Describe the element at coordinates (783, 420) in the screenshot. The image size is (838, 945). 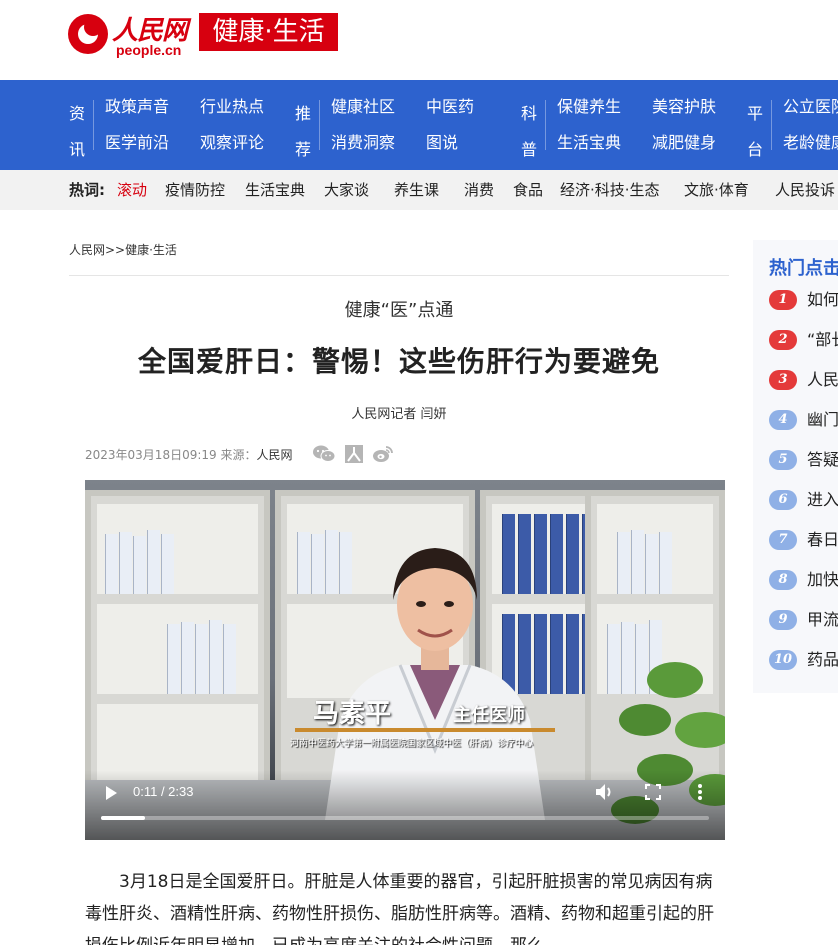
I see `rank-badge: 4` at that location.